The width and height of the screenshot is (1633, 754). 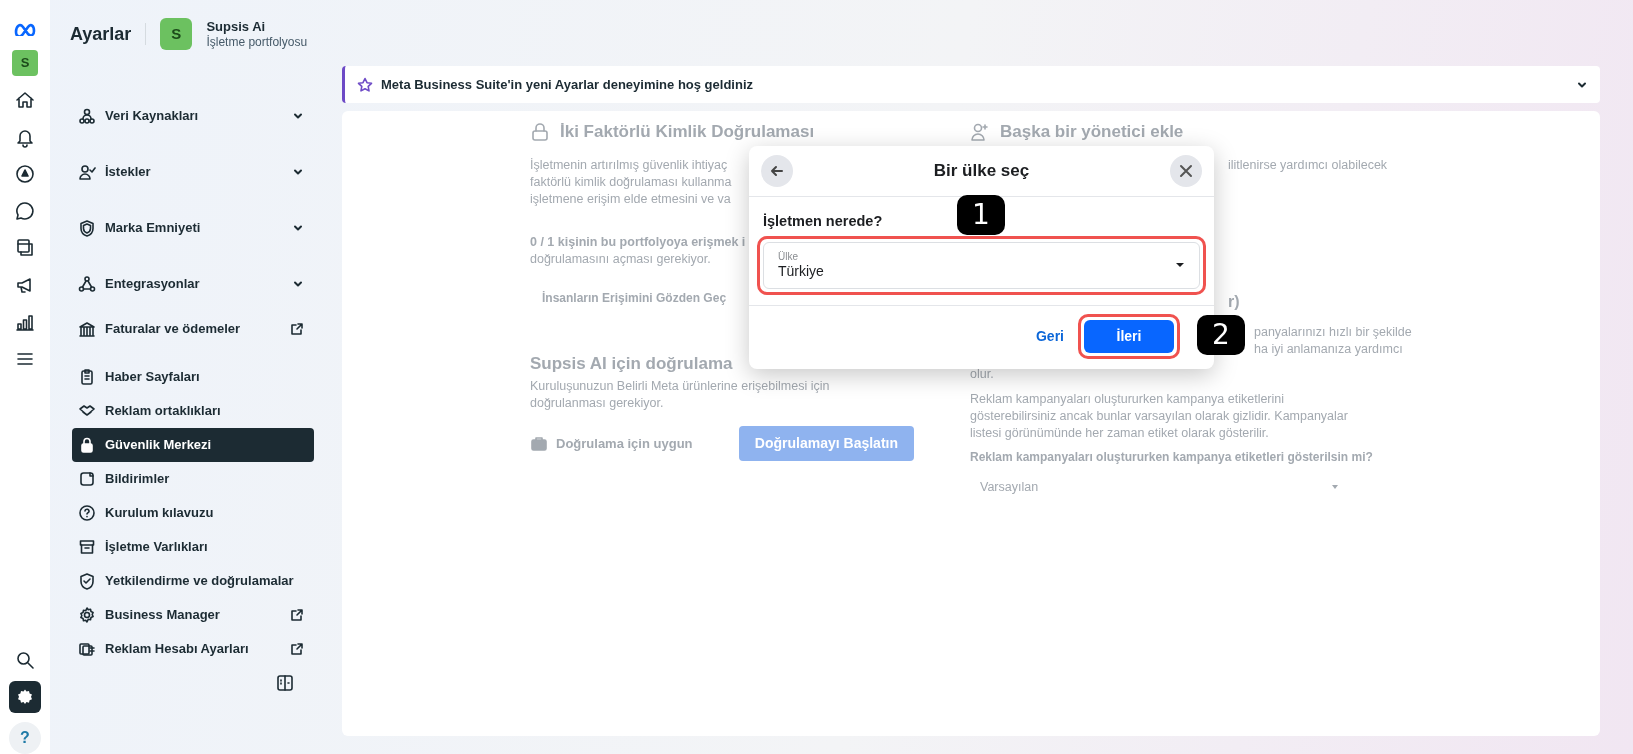 I want to click on pages-icon, so click(x=25, y=248).